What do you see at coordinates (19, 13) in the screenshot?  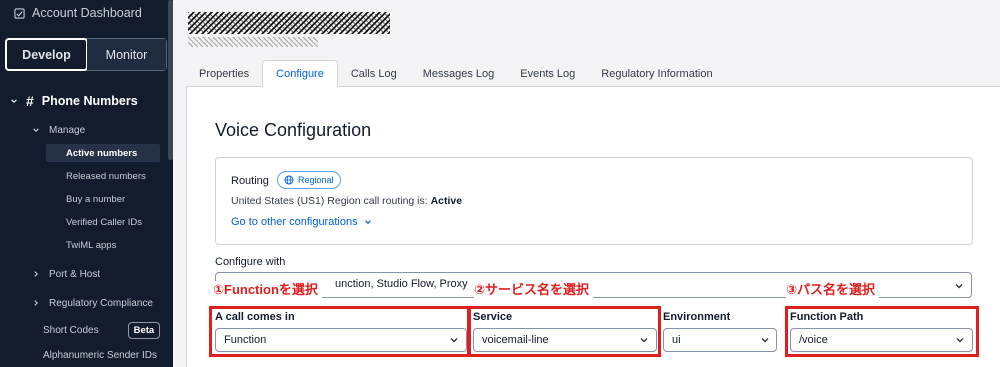 I see `dashboard-icon` at bounding box center [19, 13].